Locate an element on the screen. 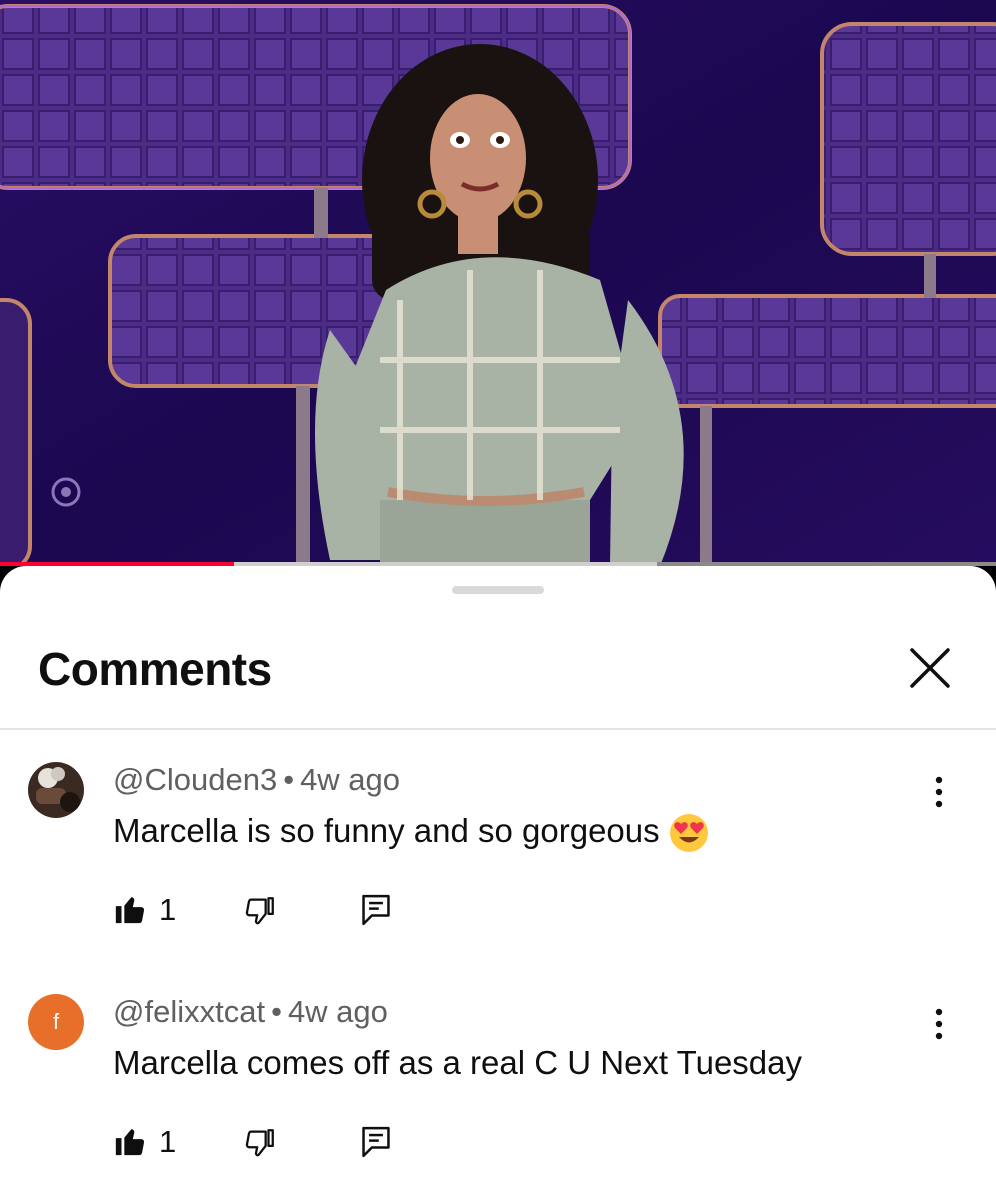  avatar: f is located at coordinates (56, 1022).